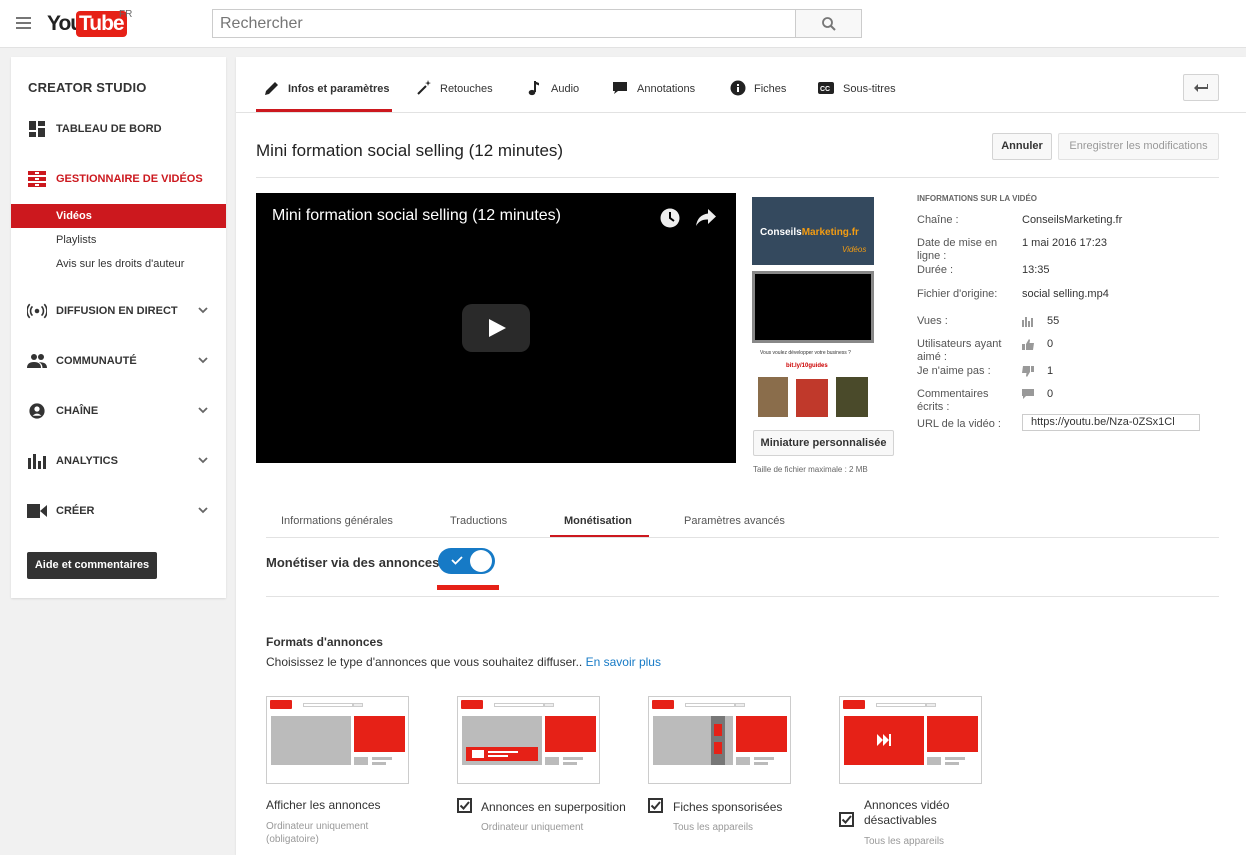  I want to click on tab-audio: Audio, so click(558, 84).